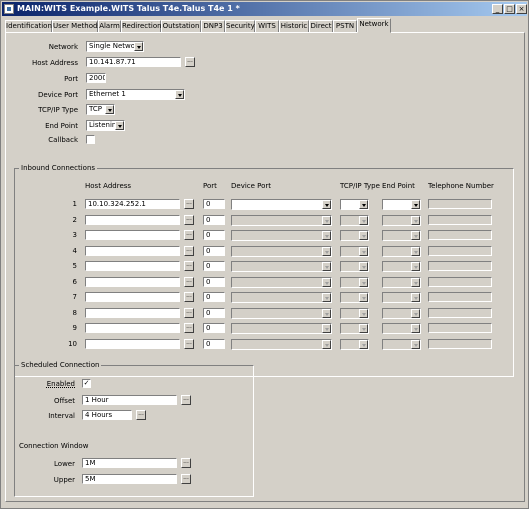  I want to click on port-field: 20000, so click(96, 78).